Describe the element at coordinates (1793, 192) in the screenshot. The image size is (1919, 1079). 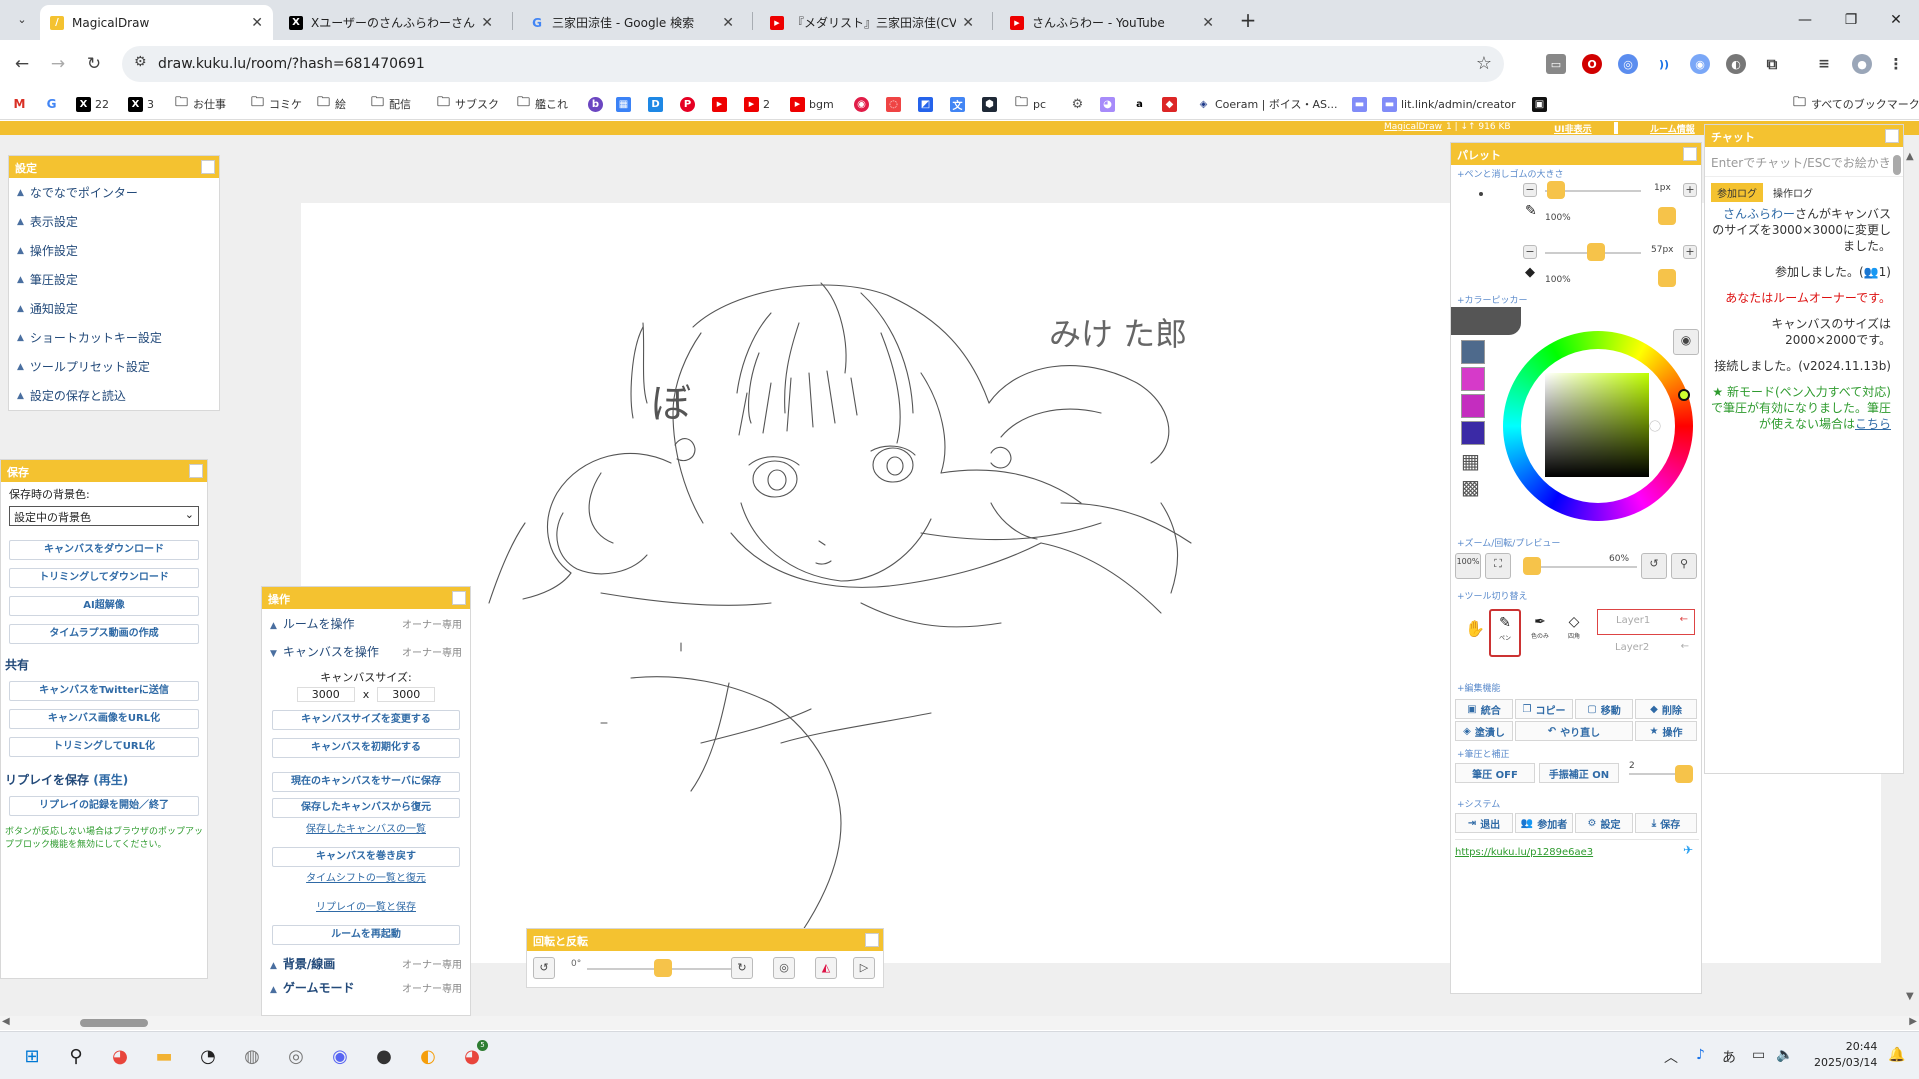
I see `tab-ops-log: 操作ログ` at that location.